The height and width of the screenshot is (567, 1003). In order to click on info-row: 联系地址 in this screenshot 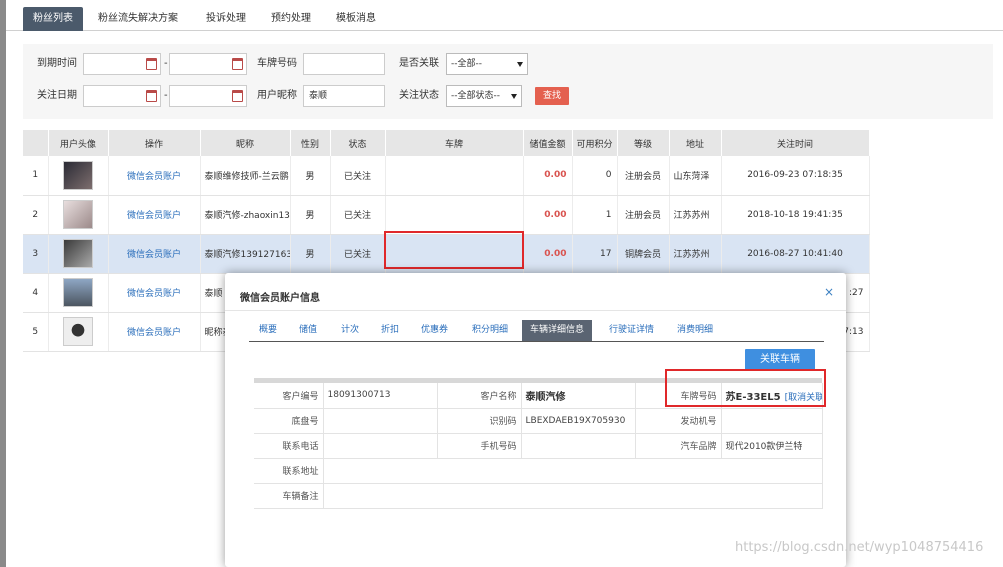, I will do `click(538, 471)`.